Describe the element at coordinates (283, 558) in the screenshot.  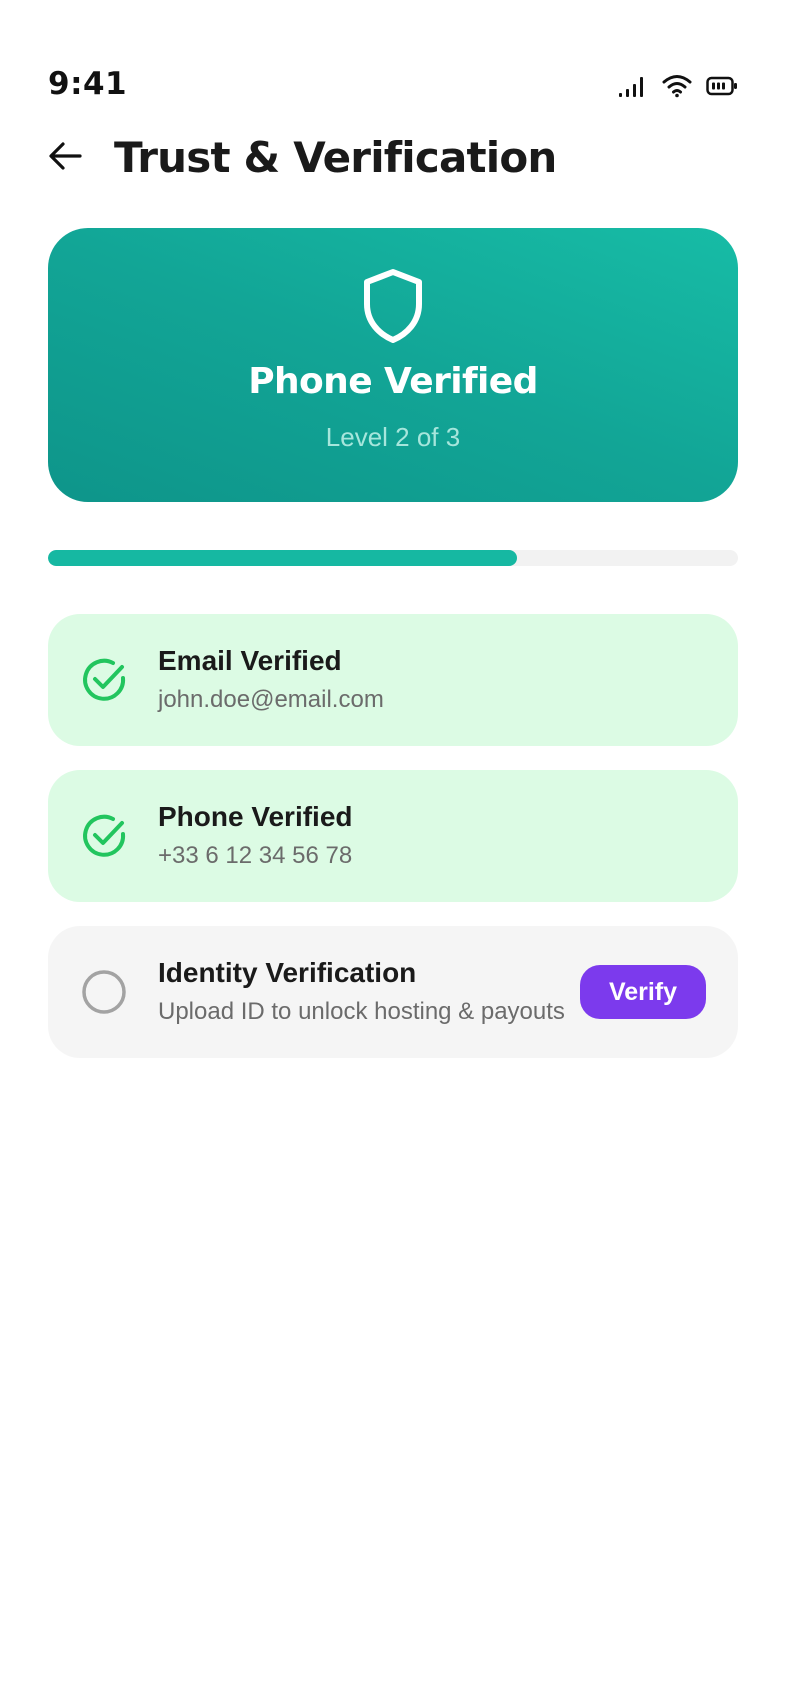
I see `verification-progress-fill` at that location.